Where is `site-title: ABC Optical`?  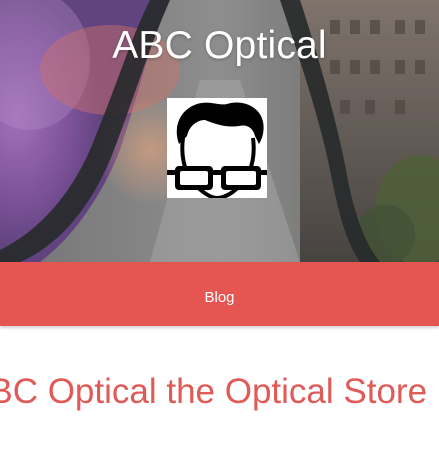 site-title: ABC Optical is located at coordinates (219, 46).